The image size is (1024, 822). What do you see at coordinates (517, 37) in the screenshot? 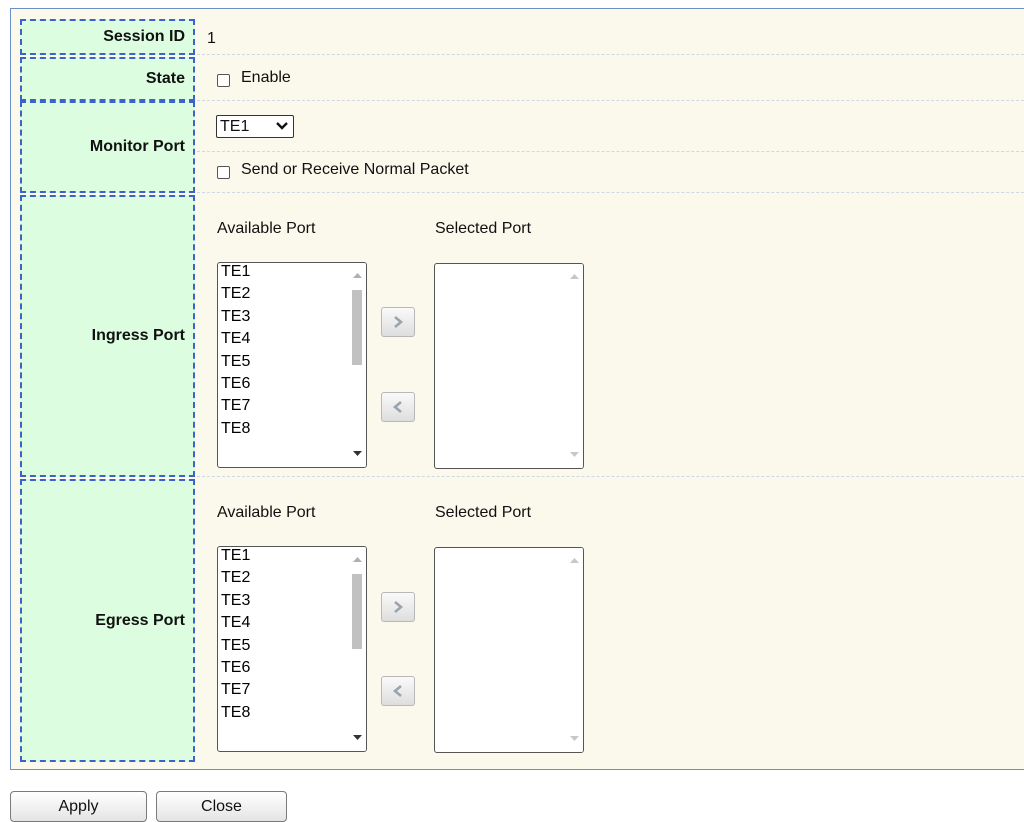
I see `session-id-row: Session ID 1` at bounding box center [517, 37].